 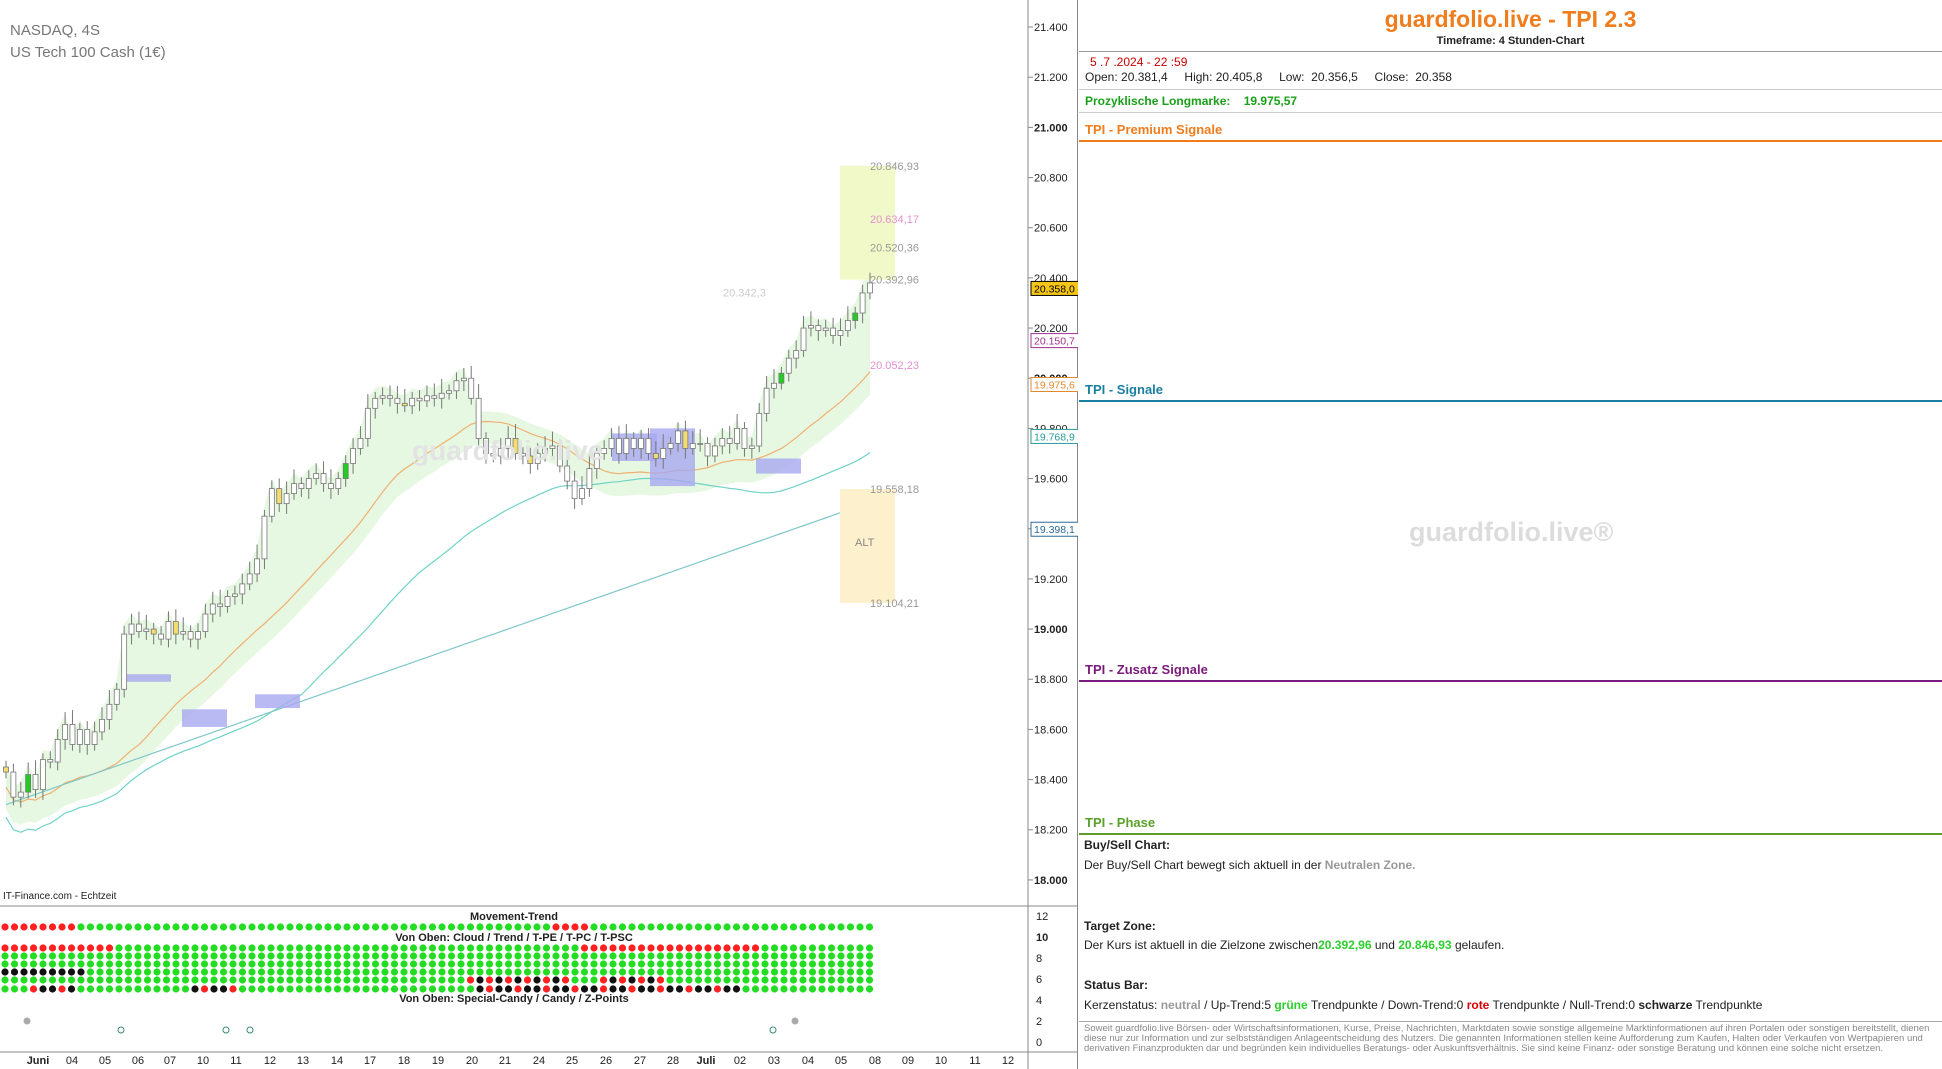 What do you see at coordinates (1124, 389) in the screenshot?
I see `section-signale: TPI - Signale` at bounding box center [1124, 389].